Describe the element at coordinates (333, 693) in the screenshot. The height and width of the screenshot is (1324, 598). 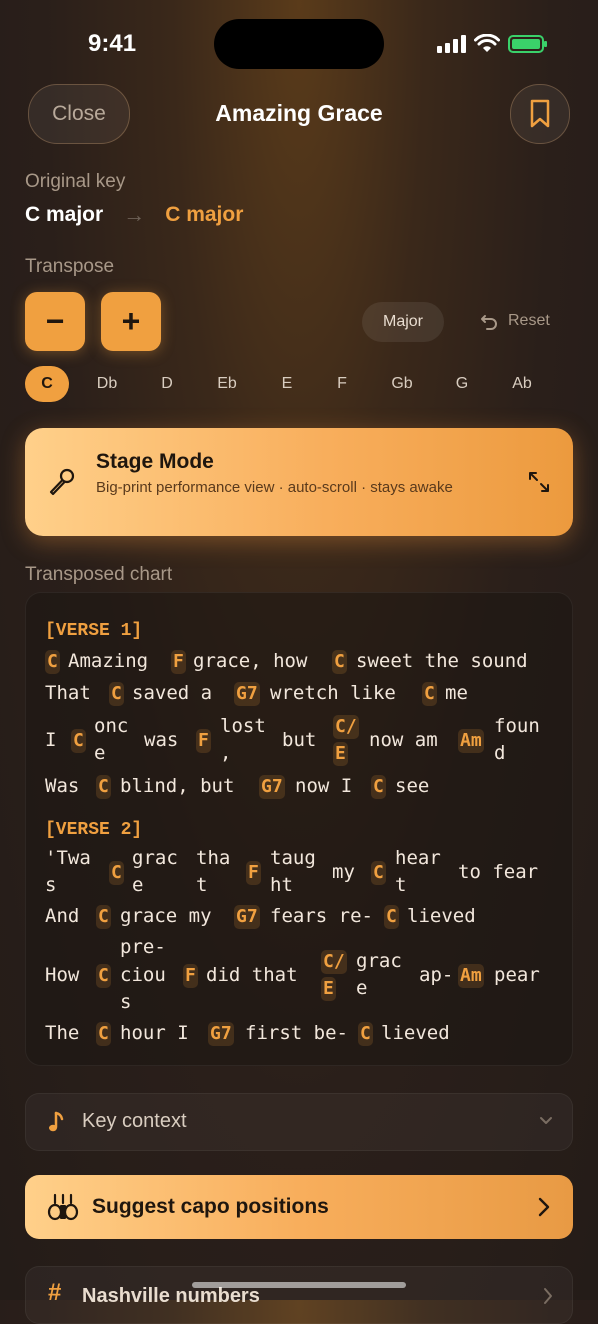
I see `lyric: wretch like` at that location.